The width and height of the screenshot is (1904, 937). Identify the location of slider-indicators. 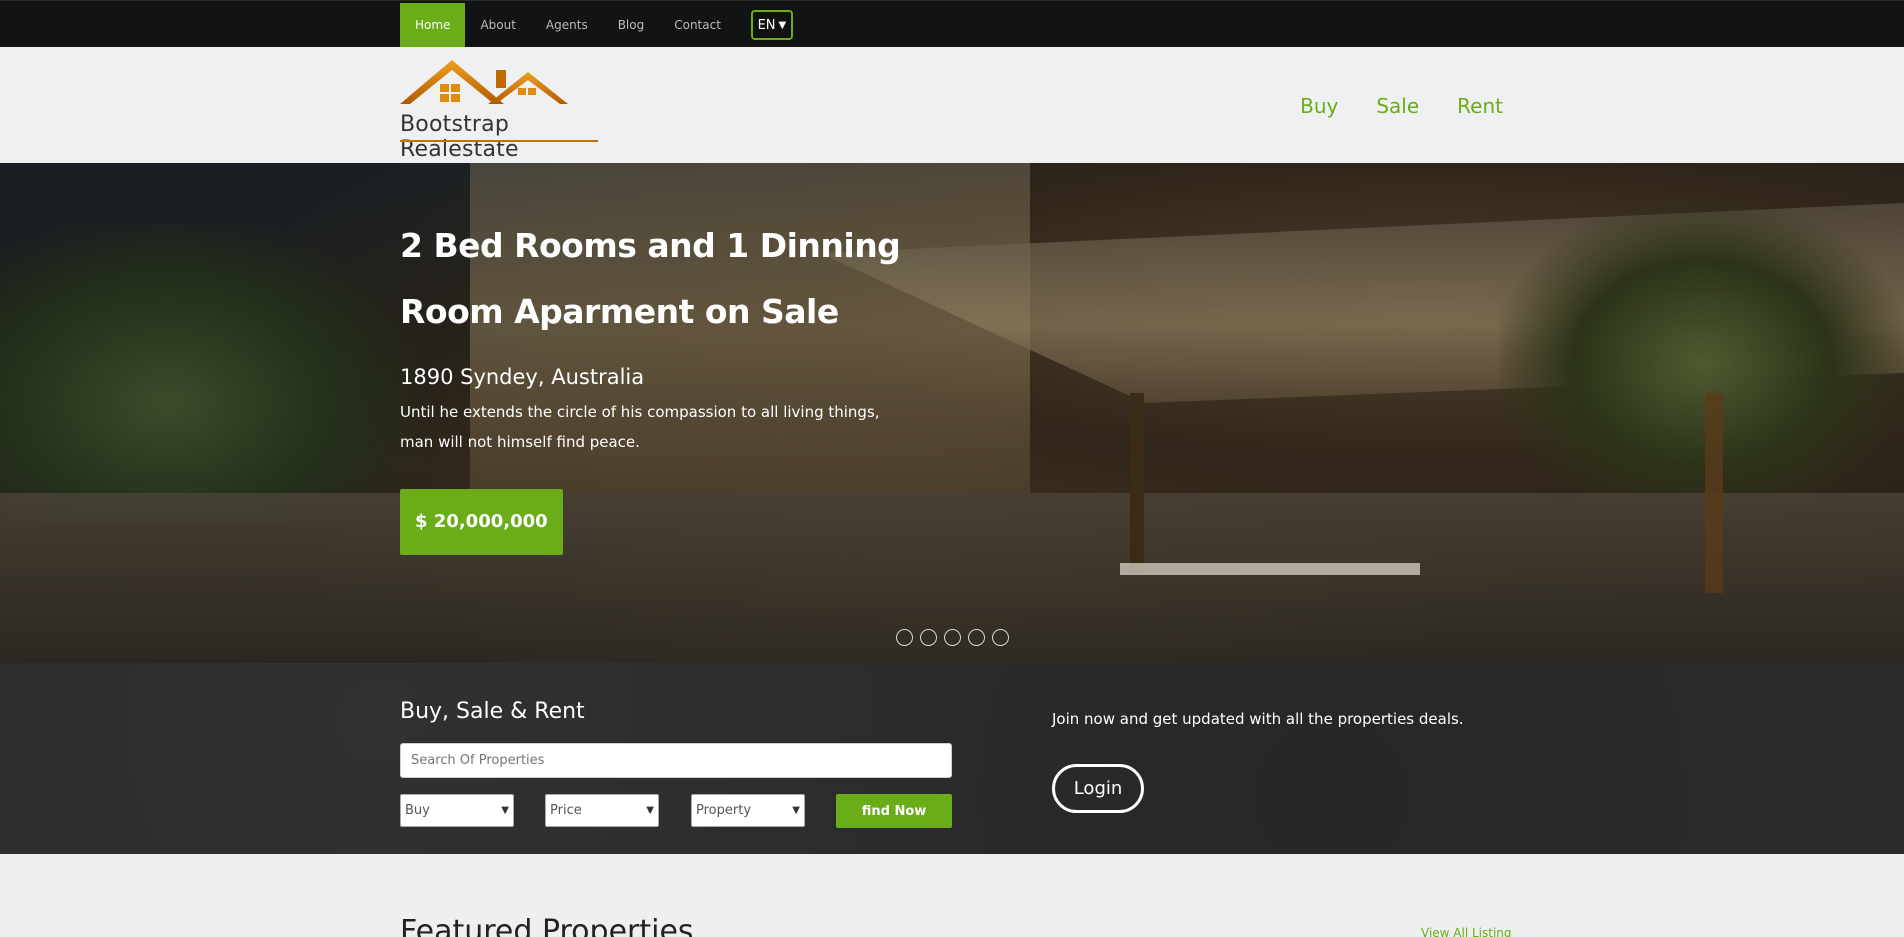
(952, 637).